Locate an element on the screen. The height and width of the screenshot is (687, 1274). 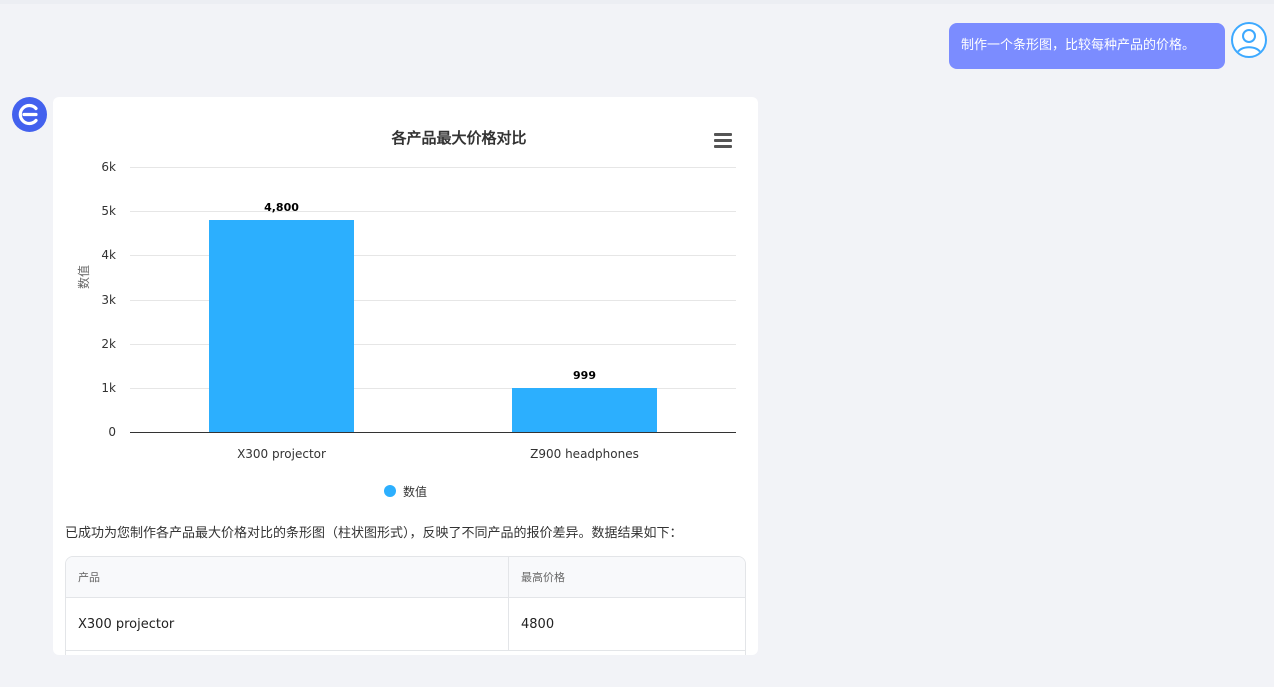
user-message-bubble: 制作一个条形图，比较每种产品的价格。 is located at coordinates (1087, 46).